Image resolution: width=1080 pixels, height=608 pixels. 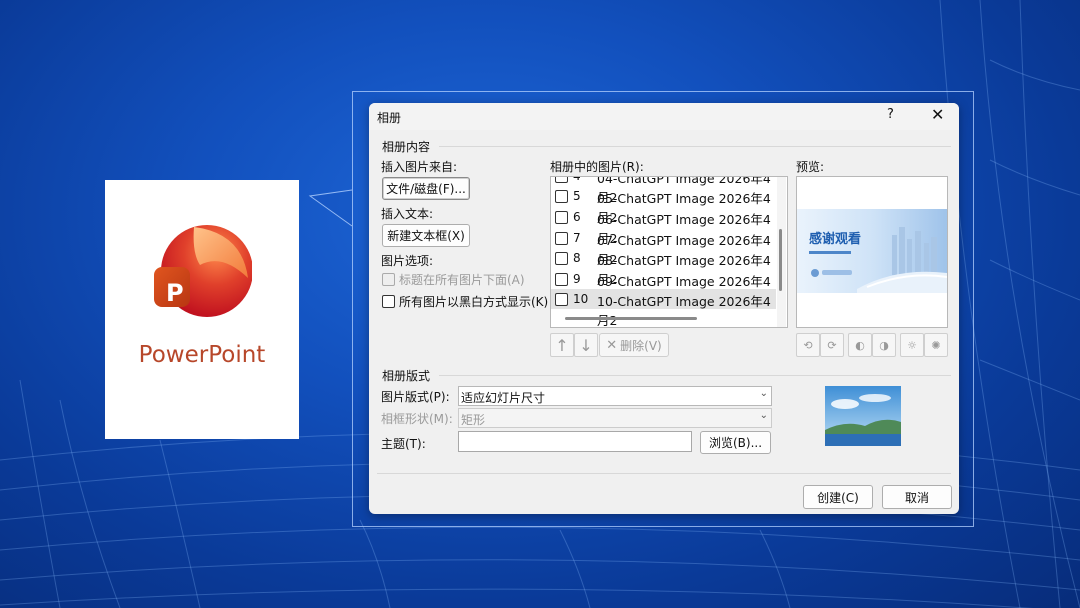 I want to click on brightness-down-icon: ✺, so click(x=936, y=345).